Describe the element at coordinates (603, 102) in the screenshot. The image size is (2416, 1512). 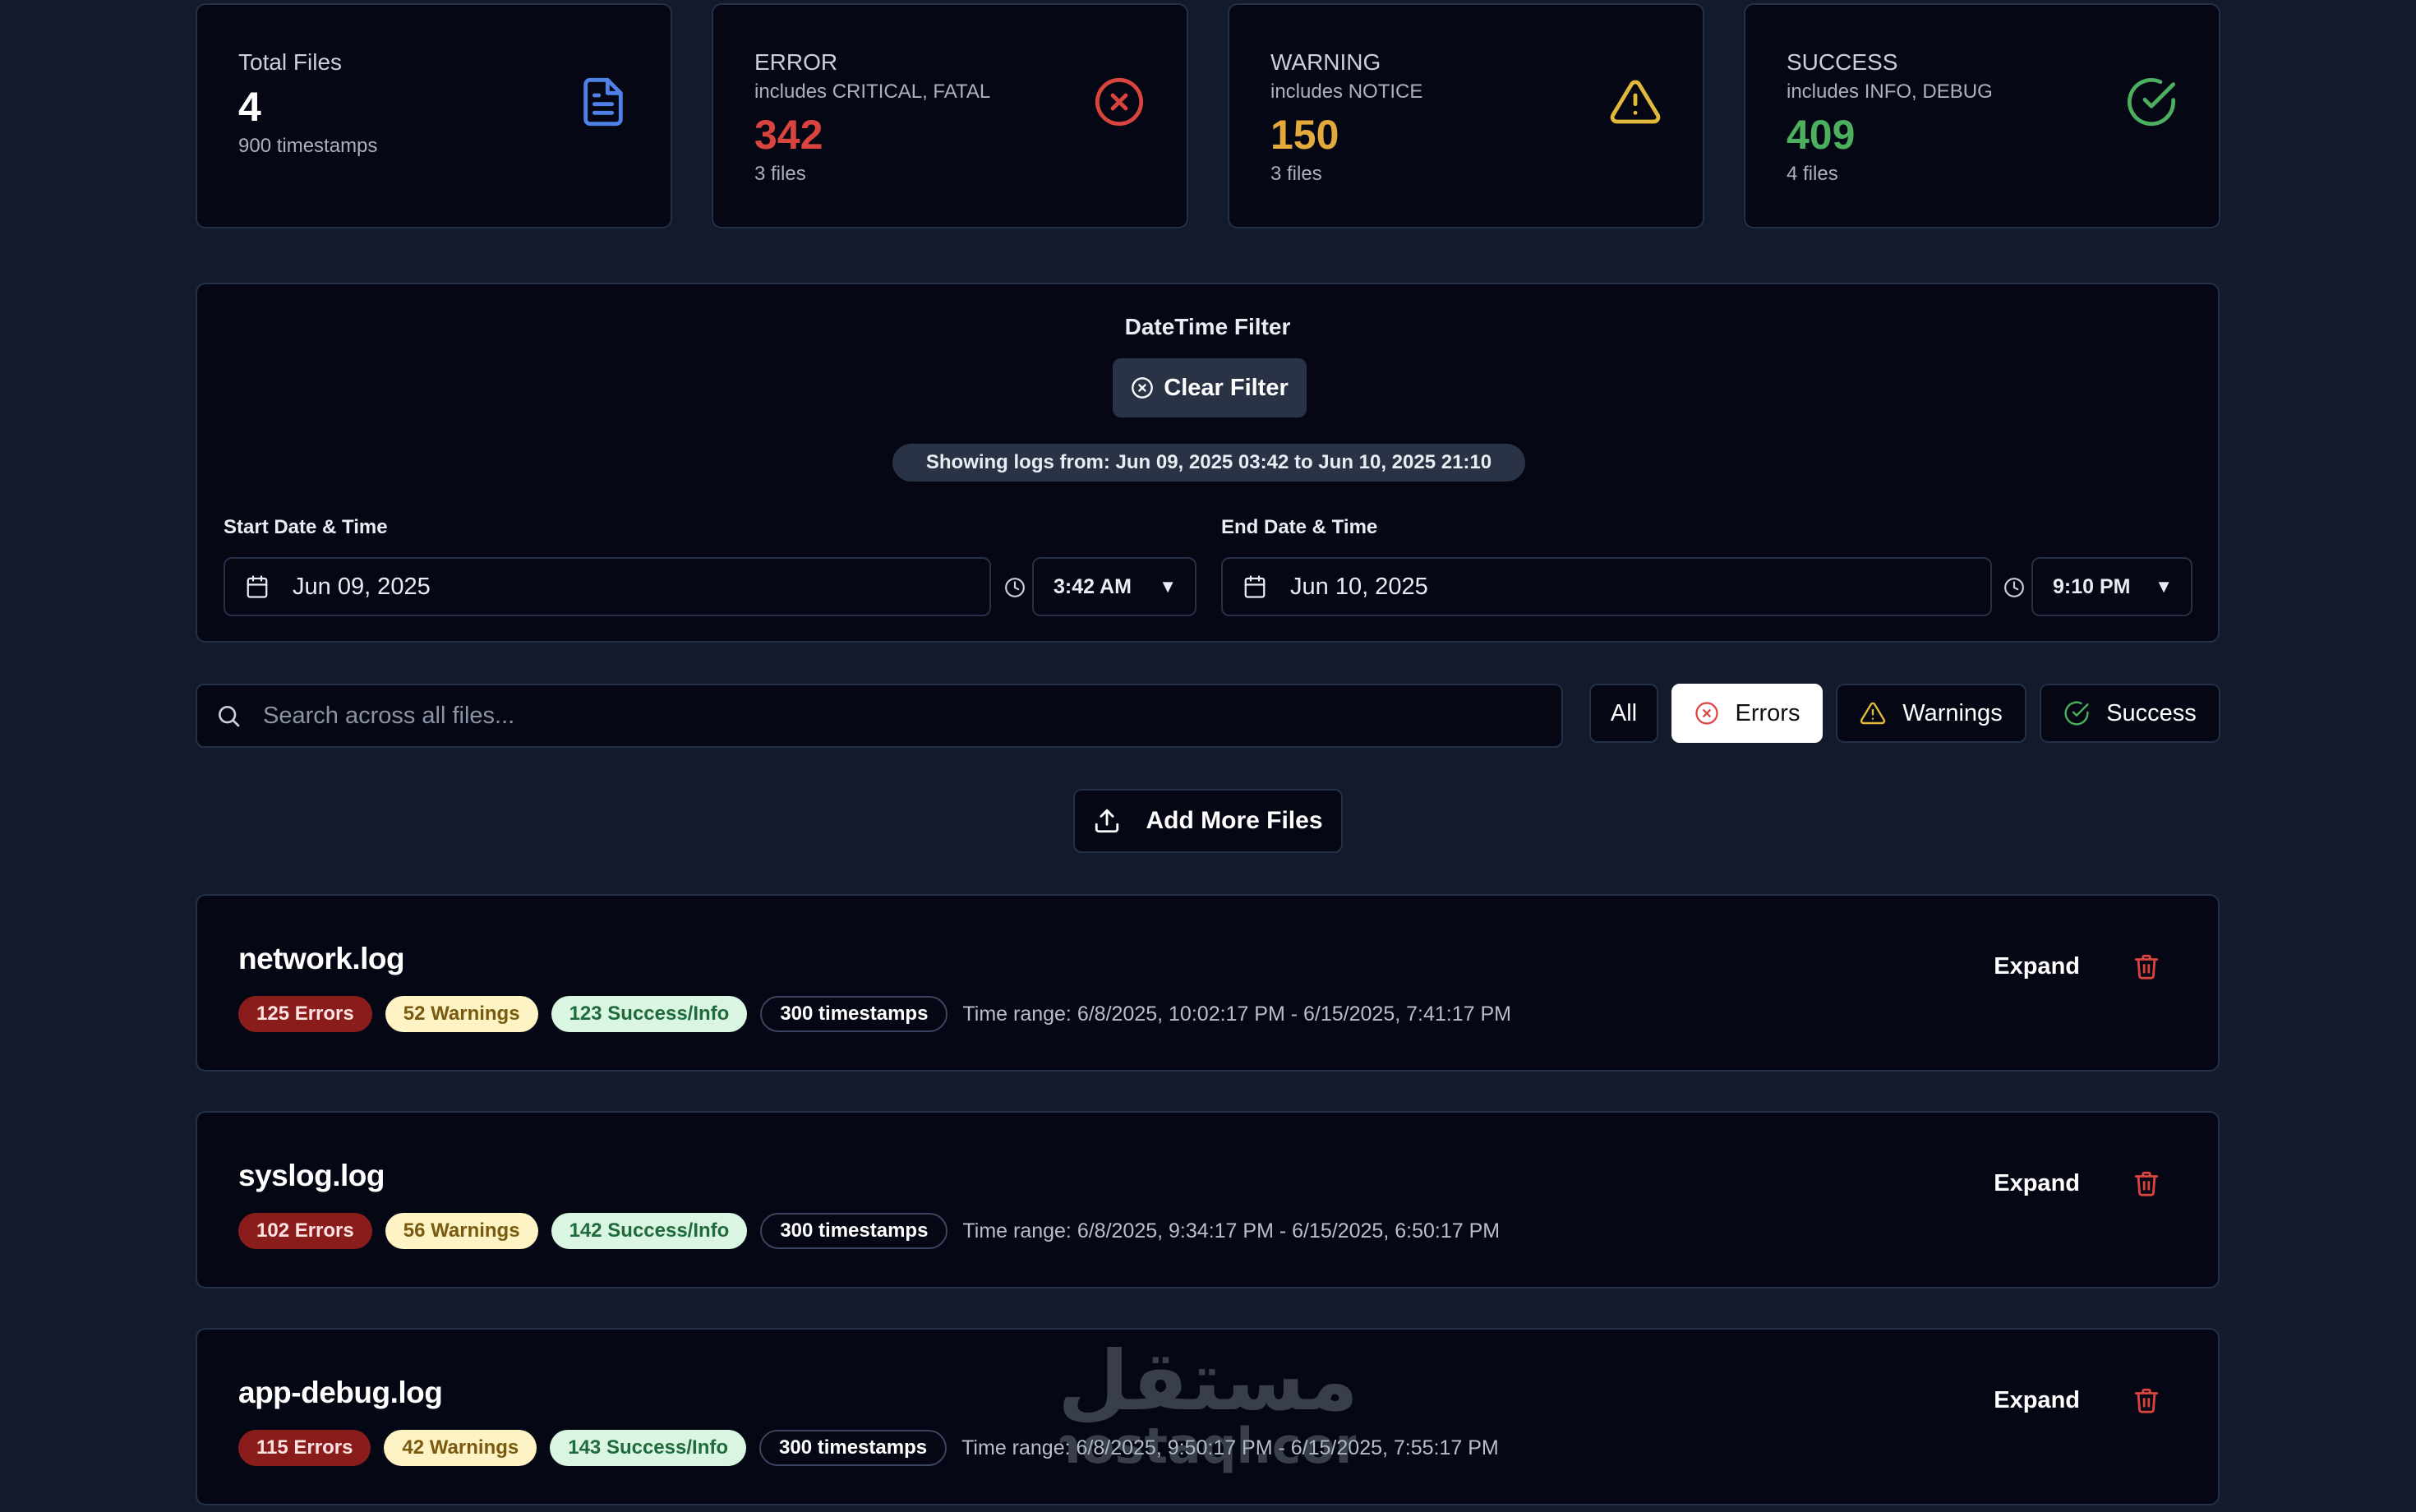
I see `document-icon` at that location.